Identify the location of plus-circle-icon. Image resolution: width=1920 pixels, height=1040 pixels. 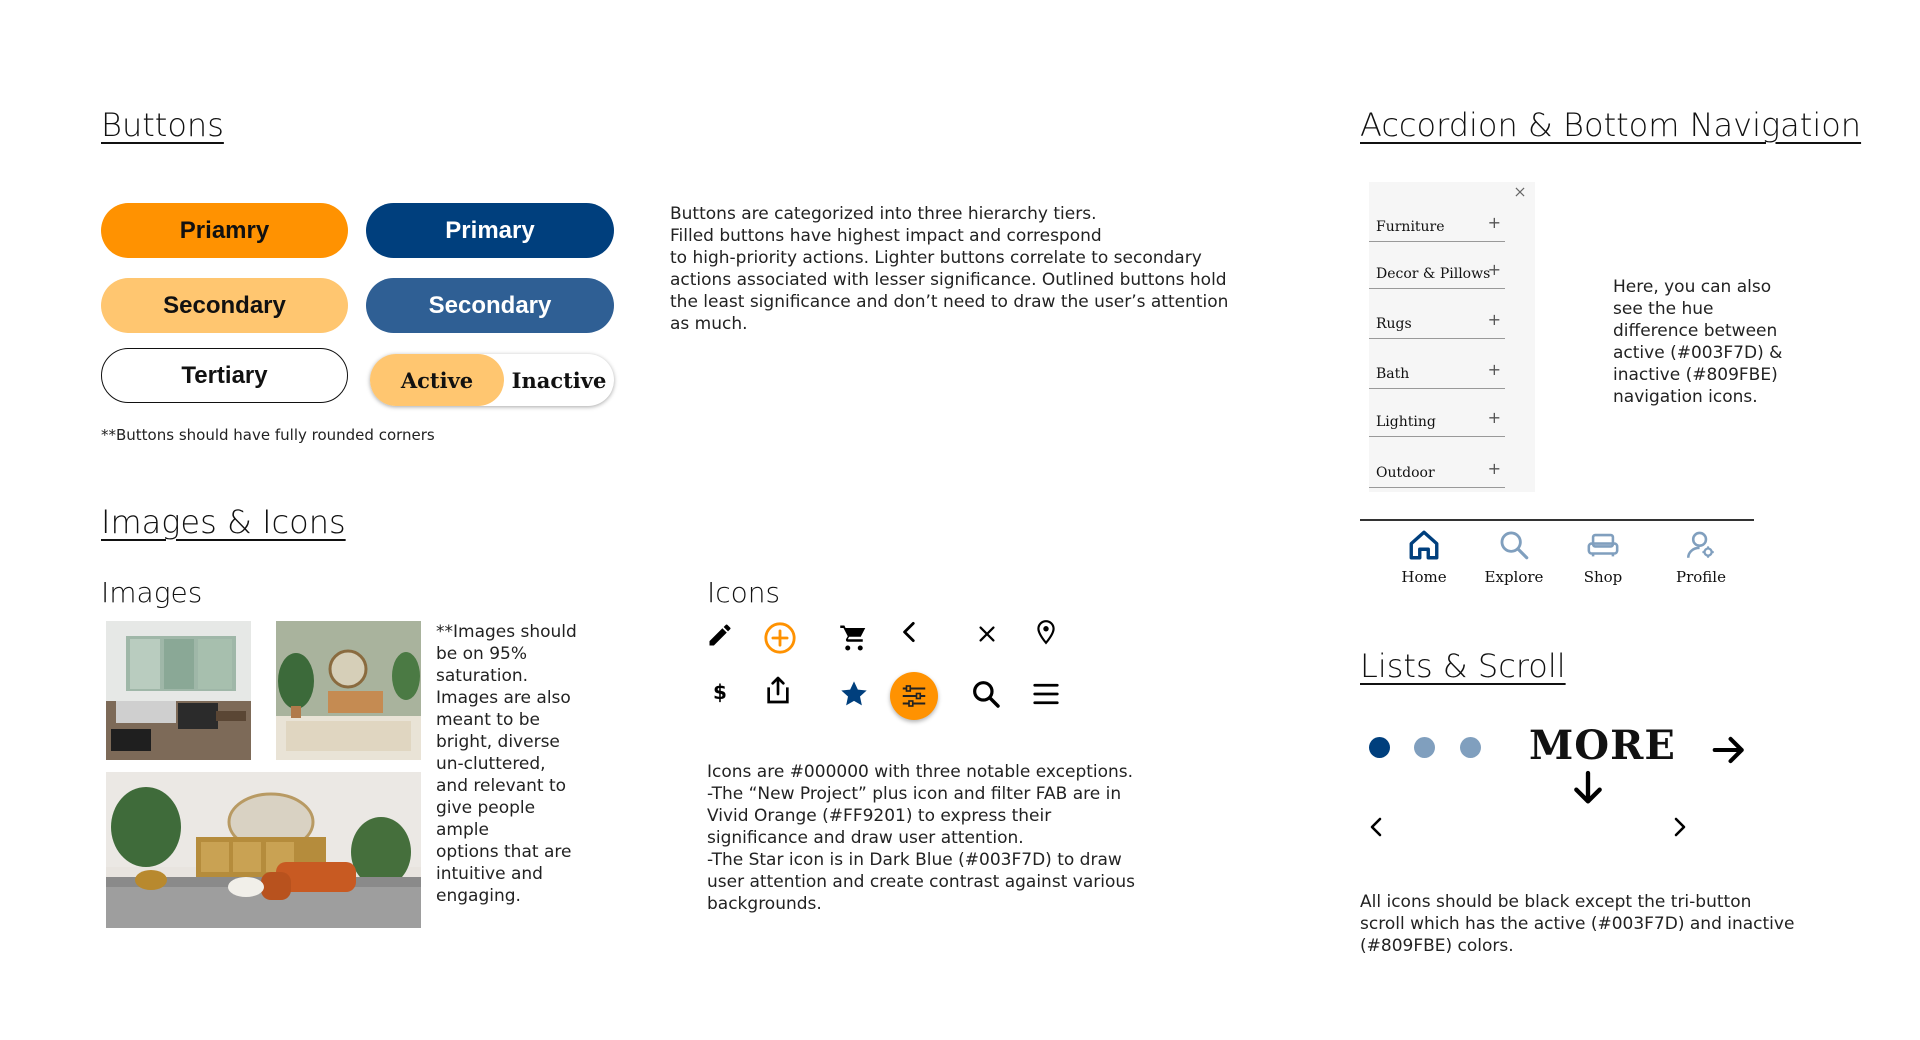
(780, 638).